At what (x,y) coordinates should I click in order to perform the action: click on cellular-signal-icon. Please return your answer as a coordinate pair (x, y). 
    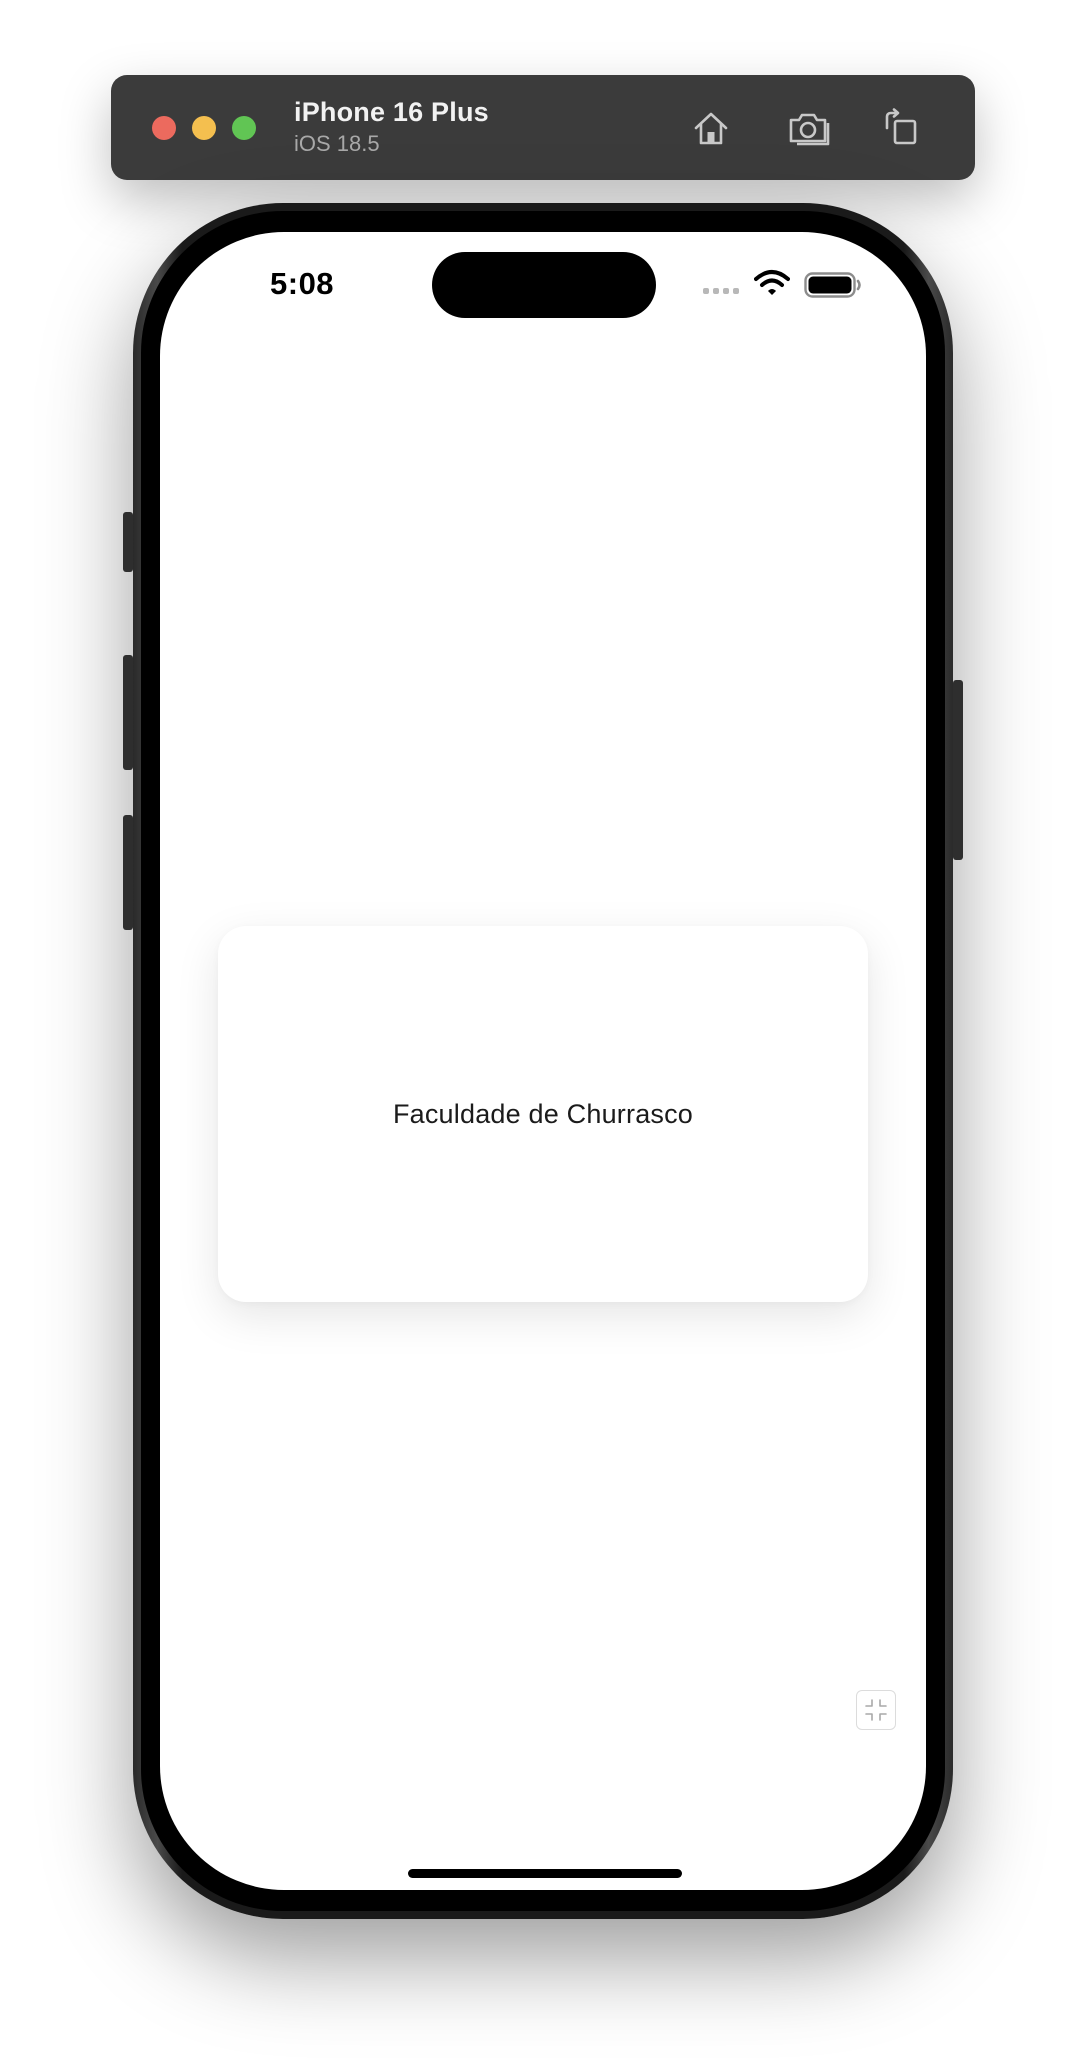
    Looking at the image, I should click on (721, 291).